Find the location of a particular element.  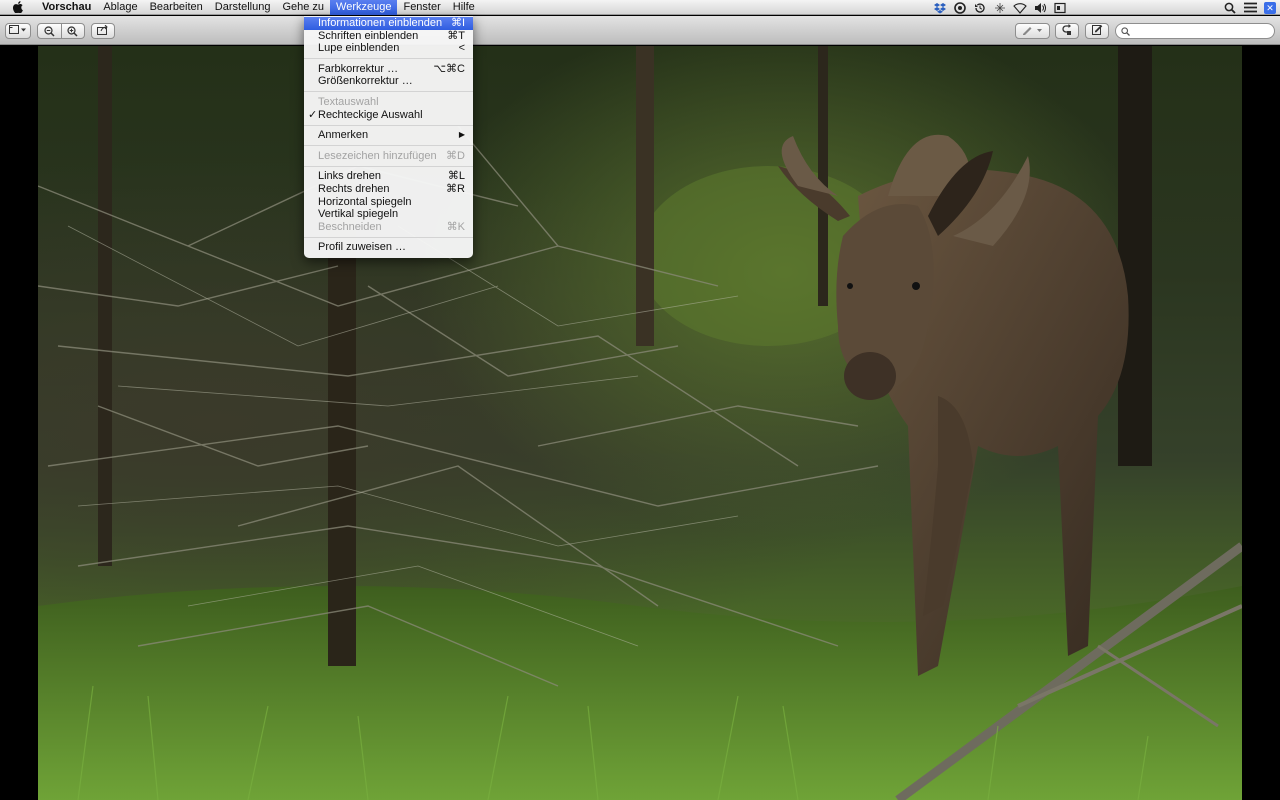

menu-gehe-zu: Gehe zu is located at coordinates (303, 7).